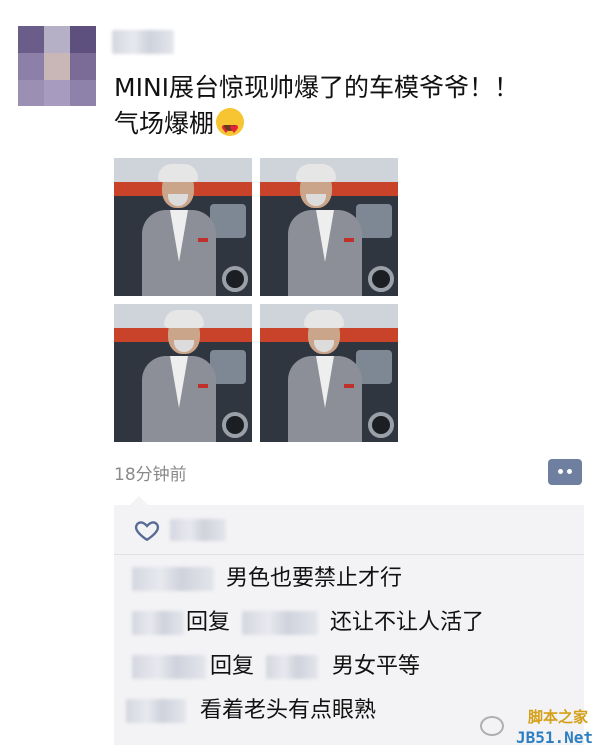  I want to click on post-text: MINI展台惊现帅爆了的车模爷爷！！ 气场爆棚, so click(349, 109).